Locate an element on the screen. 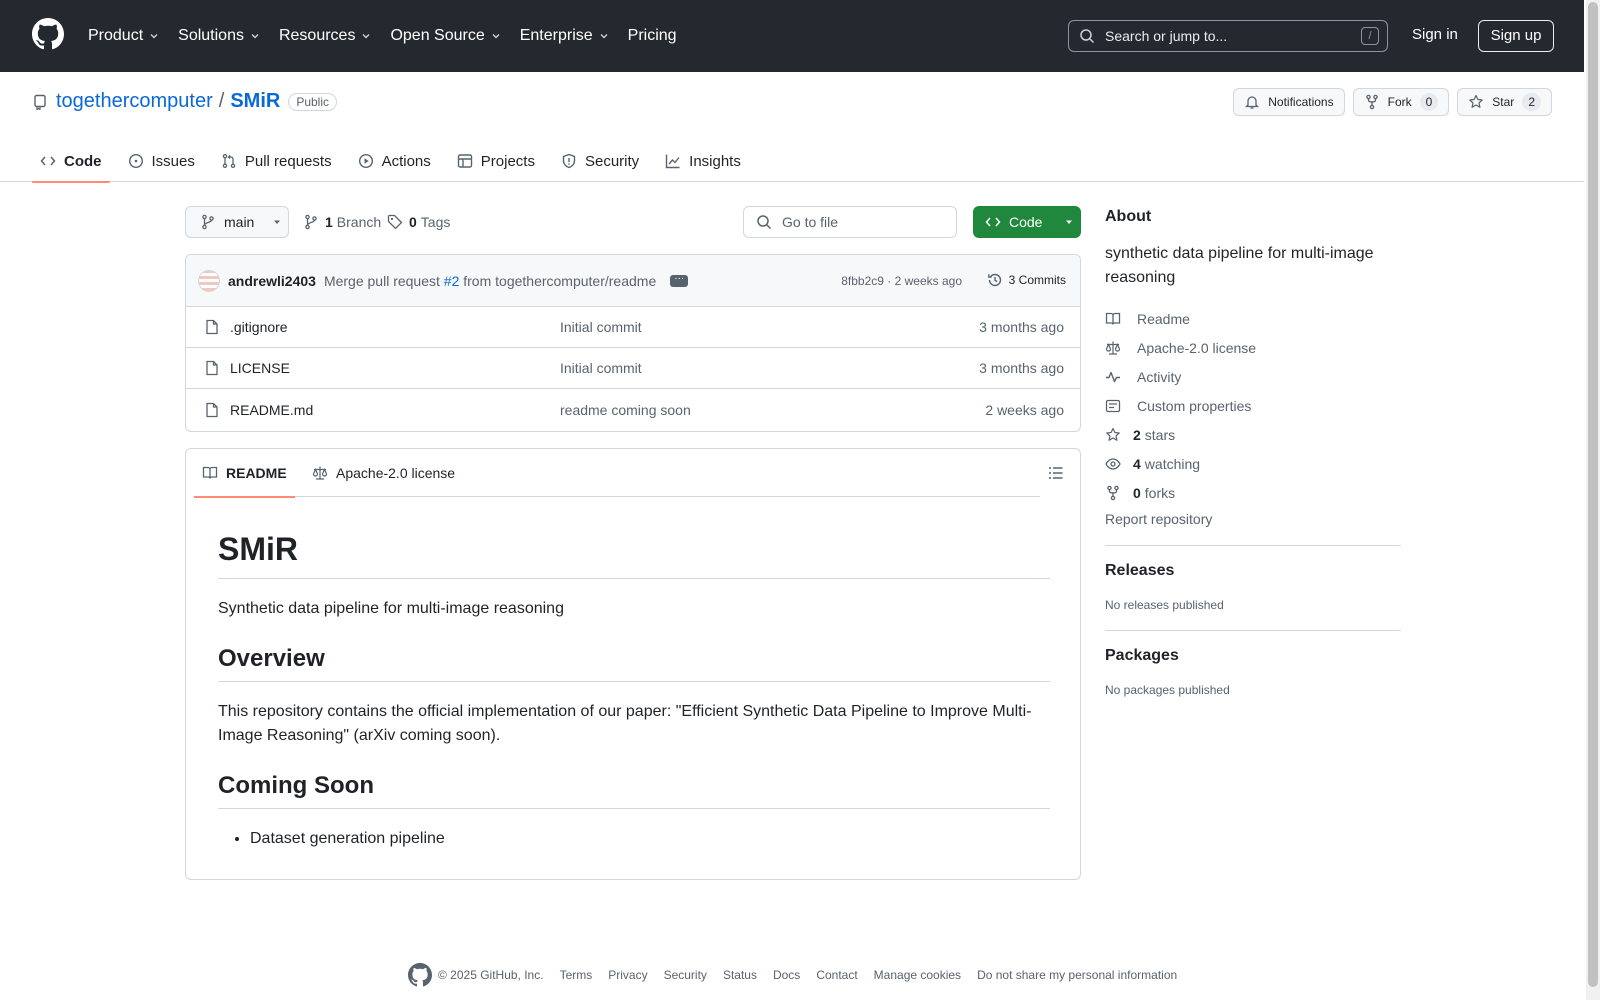 The height and width of the screenshot is (1000, 1600). footer-link-status: Status is located at coordinates (740, 975).